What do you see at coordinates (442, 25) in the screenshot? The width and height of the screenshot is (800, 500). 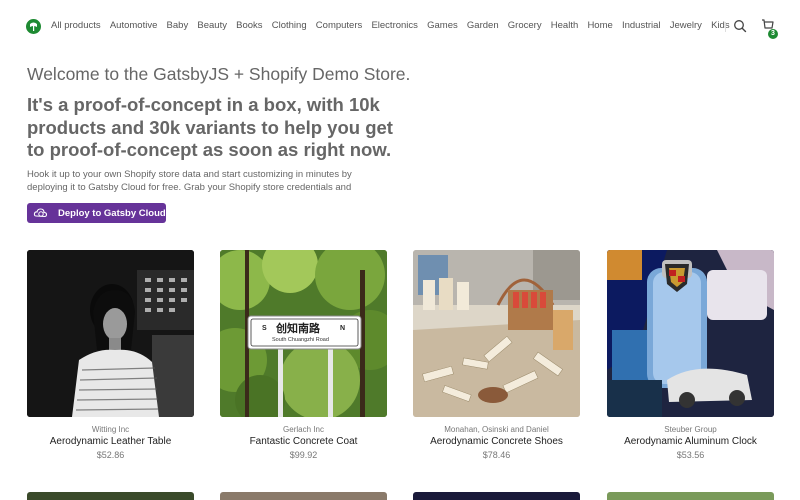 I see `nav-item-games: Games` at bounding box center [442, 25].